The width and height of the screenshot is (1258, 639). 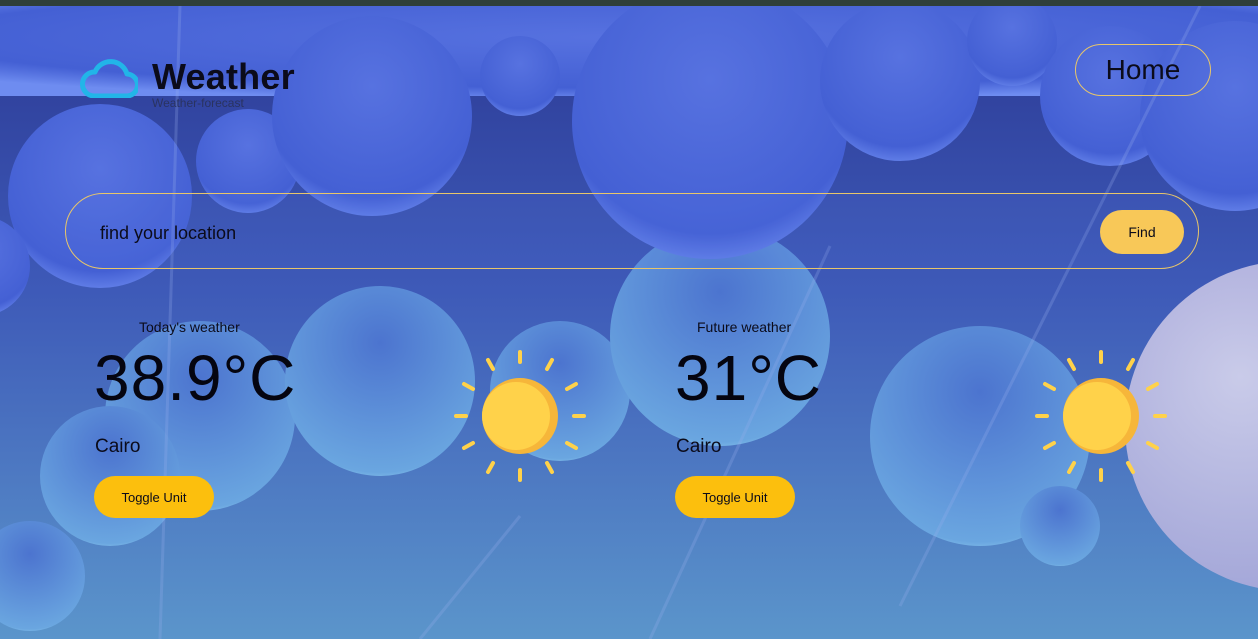 What do you see at coordinates (1142, 232) in the screenshot?
I see `find-button: Find` at bounding box center [1142, 232].